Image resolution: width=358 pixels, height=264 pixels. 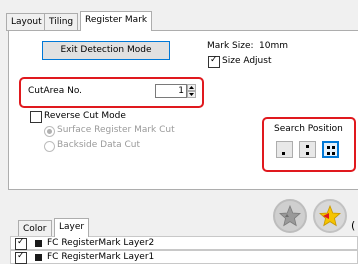 I want to click on star-grey-svg, so click(x=290, y=215).